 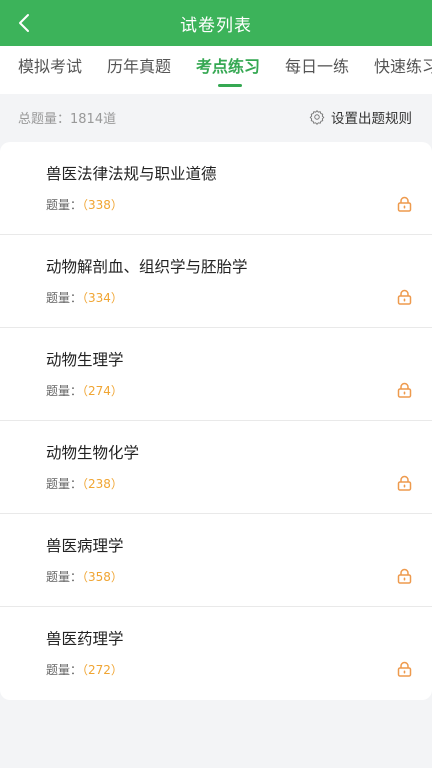 I want to click on active-tab-indicator, so click(x=230, y=85).